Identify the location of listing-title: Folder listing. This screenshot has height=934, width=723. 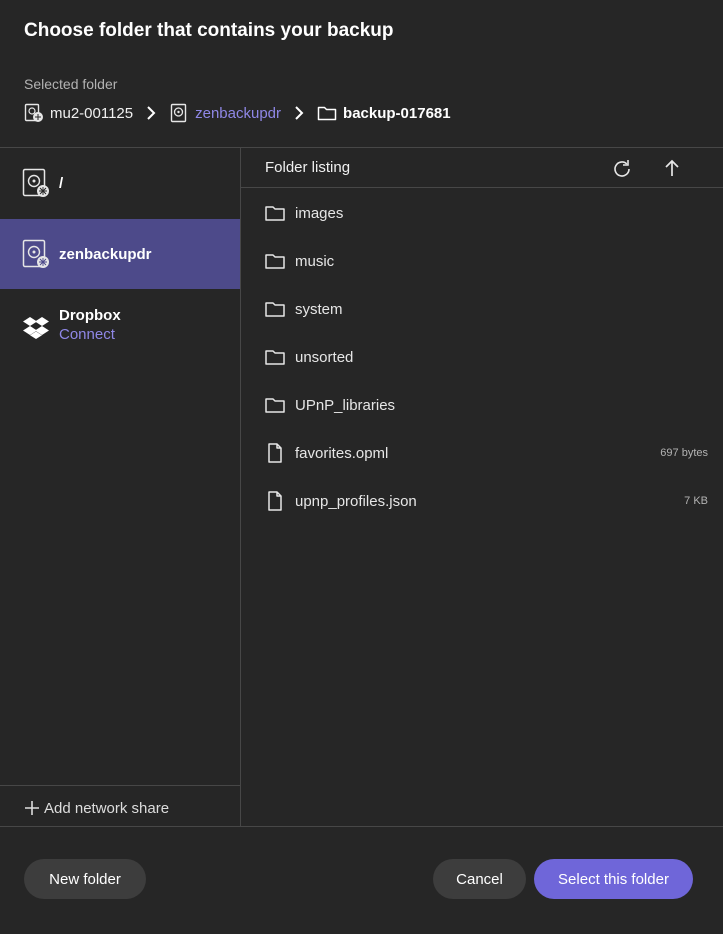
(308, 167).